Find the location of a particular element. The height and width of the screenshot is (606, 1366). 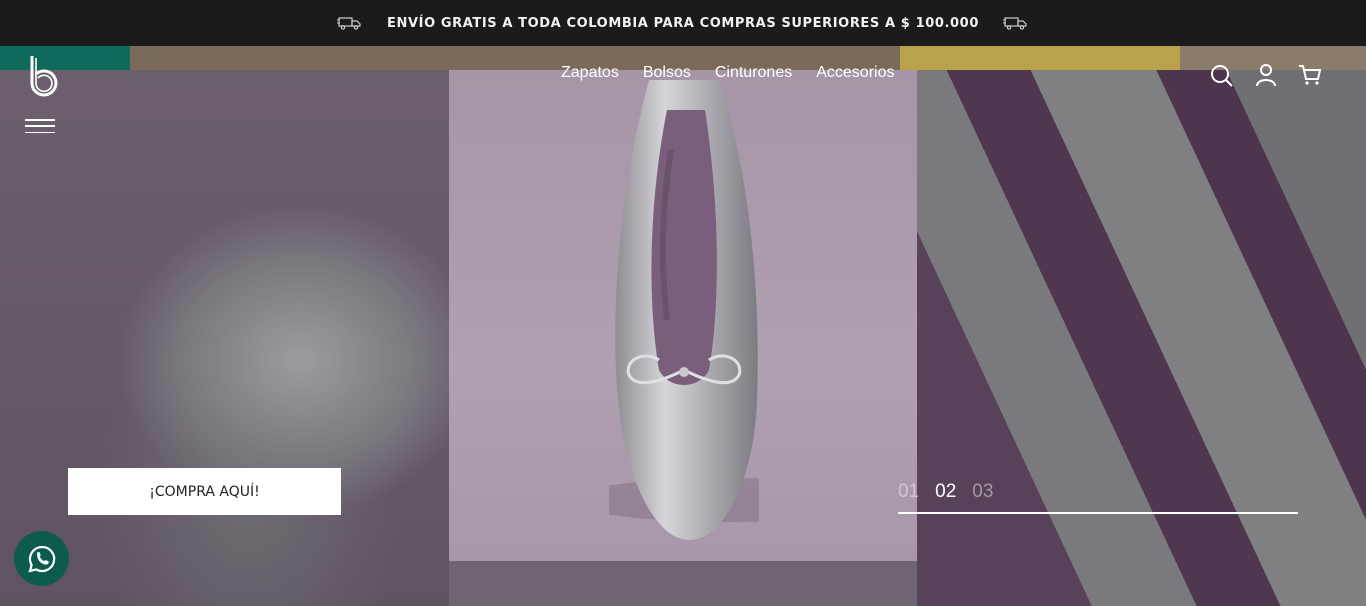

slide-indicator-1: 01 is located at coordinates (908, 492).